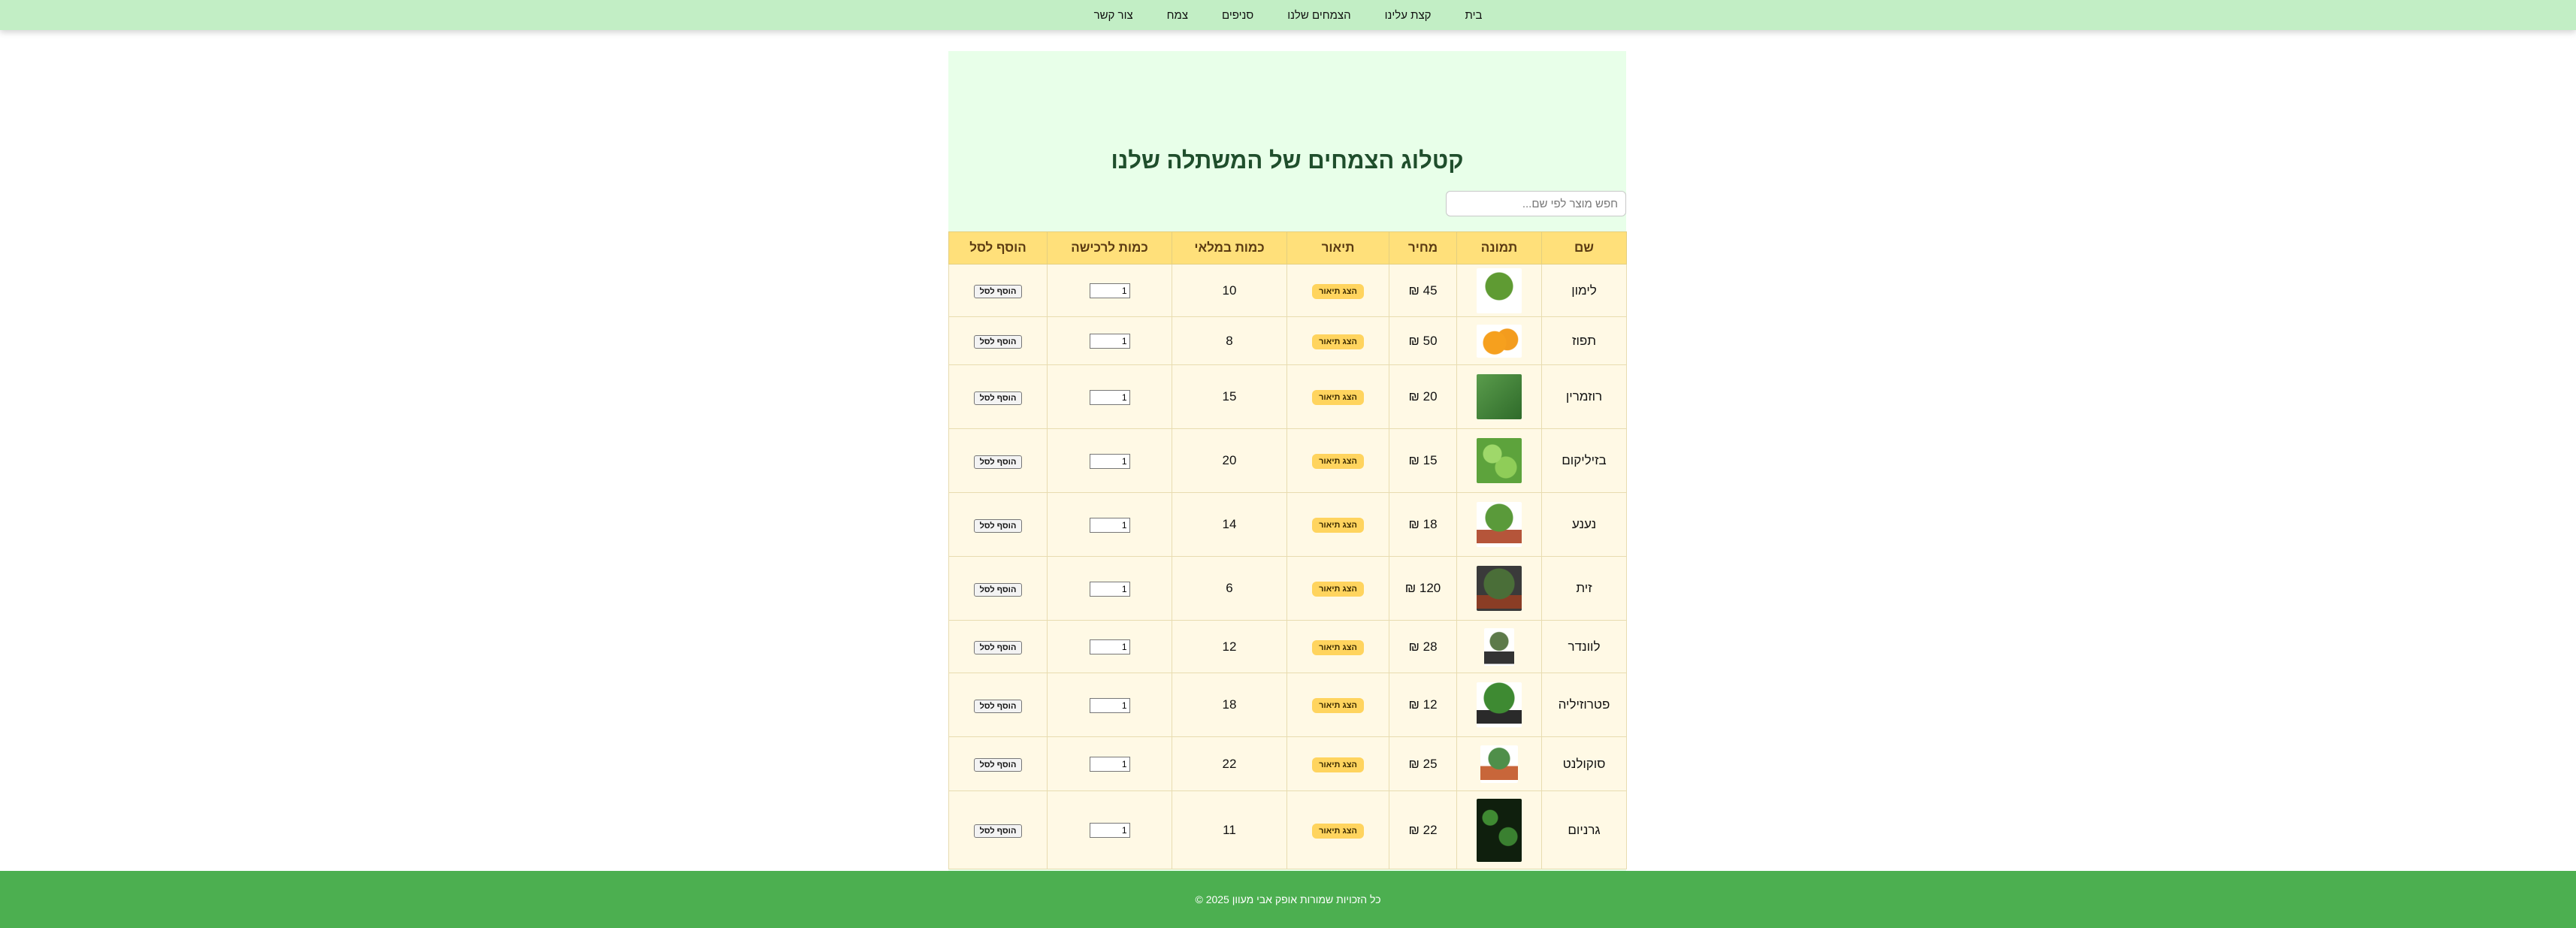 This screenshot has width=2576, height=928. Describe the element at coordinates (1288, 396) in the screenshot. I see `table-row: רוזמרין 20 ₪ הצג תיאור 15 הוסף לסל` at that location.